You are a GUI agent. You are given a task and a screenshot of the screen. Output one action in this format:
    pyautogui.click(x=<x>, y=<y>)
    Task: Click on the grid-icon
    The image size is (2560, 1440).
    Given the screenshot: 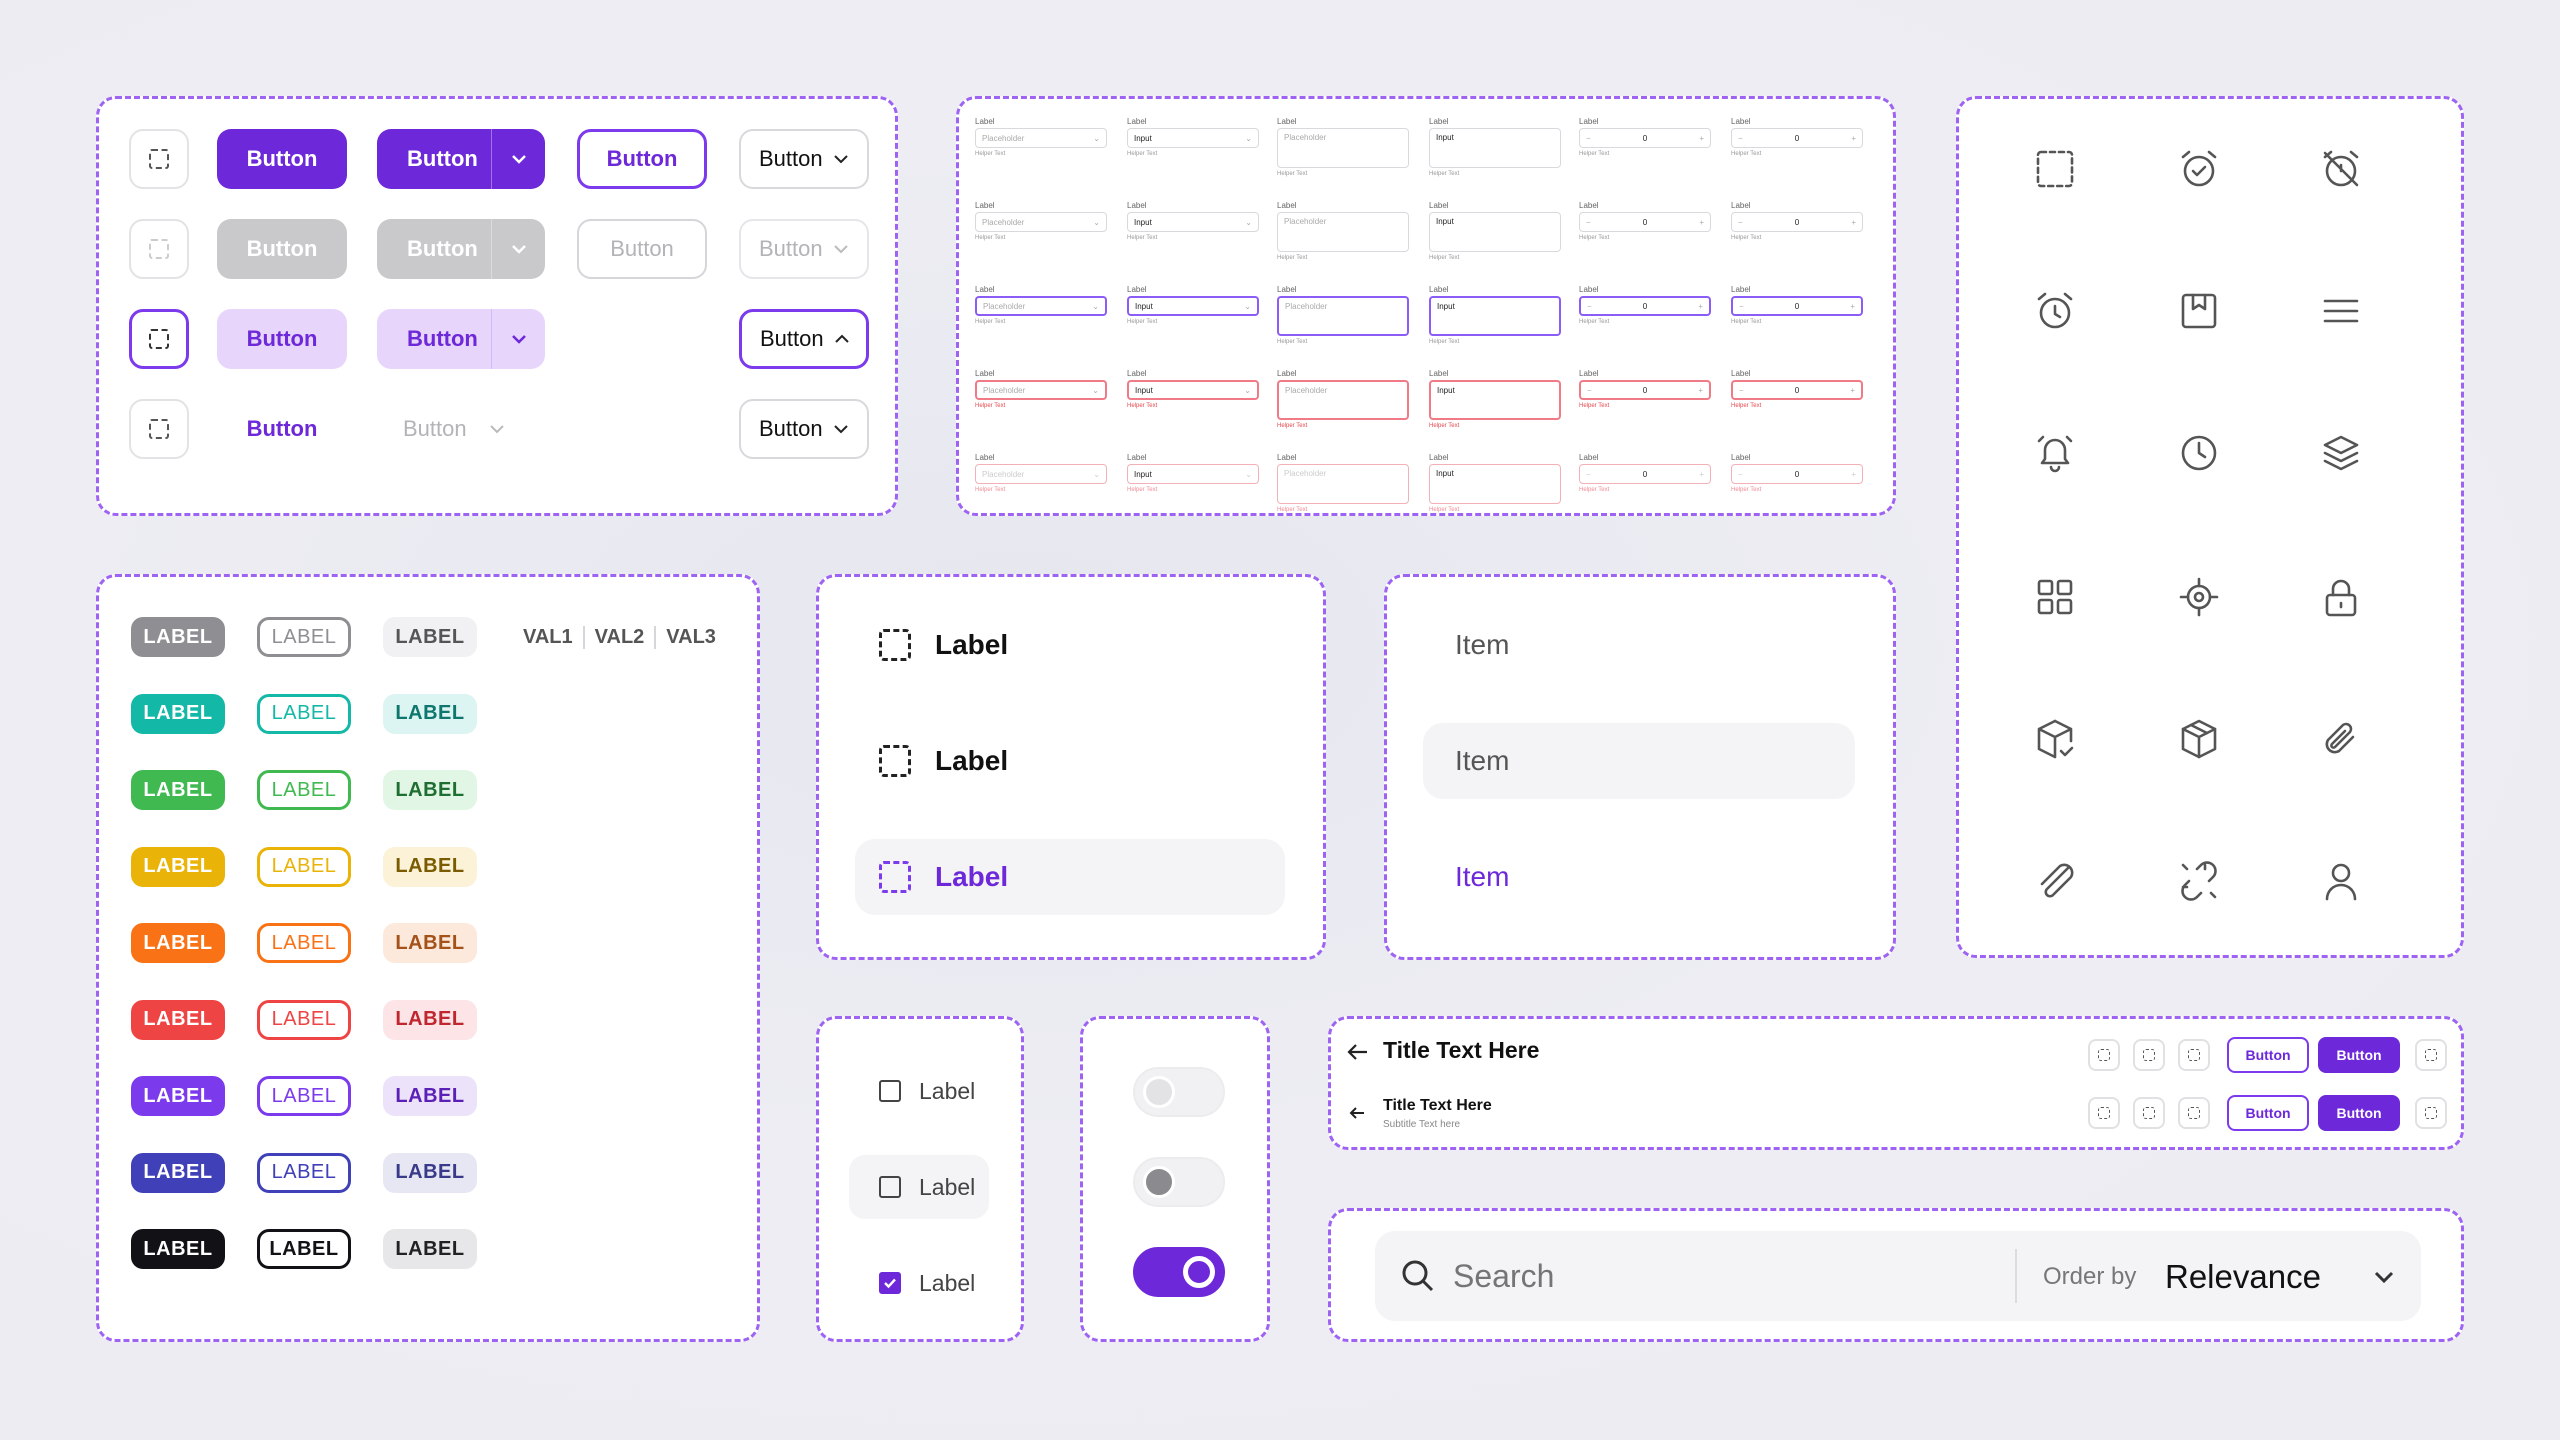 What is the action you would take?
    pyautogui.click(x=2055, y=597)
    